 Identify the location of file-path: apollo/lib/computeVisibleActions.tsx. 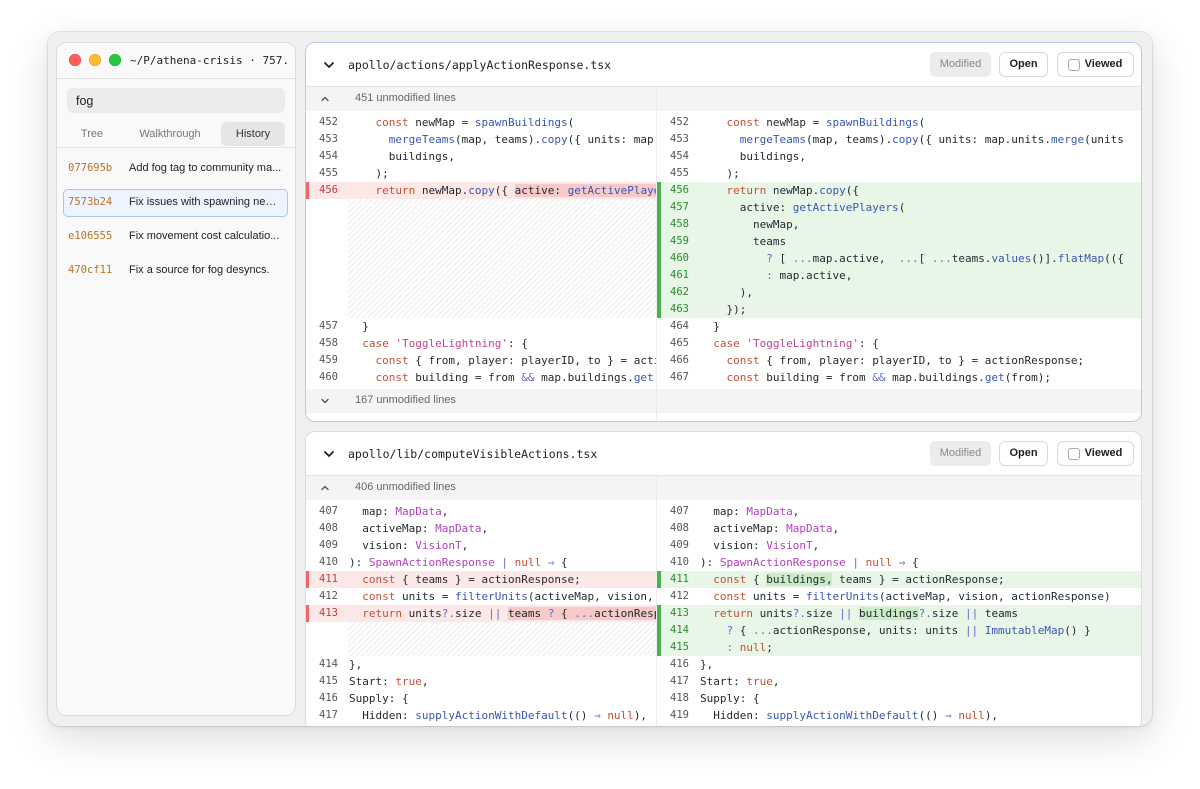
(473, 454).